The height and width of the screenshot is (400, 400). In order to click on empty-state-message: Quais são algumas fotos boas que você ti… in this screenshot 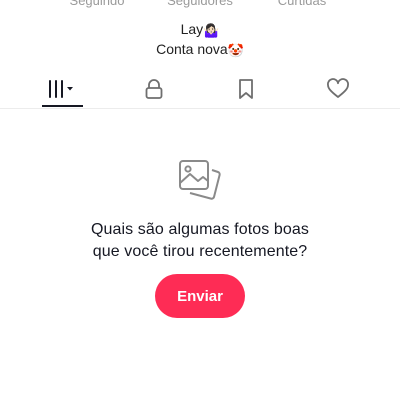, I will do `click(200, 241)`.